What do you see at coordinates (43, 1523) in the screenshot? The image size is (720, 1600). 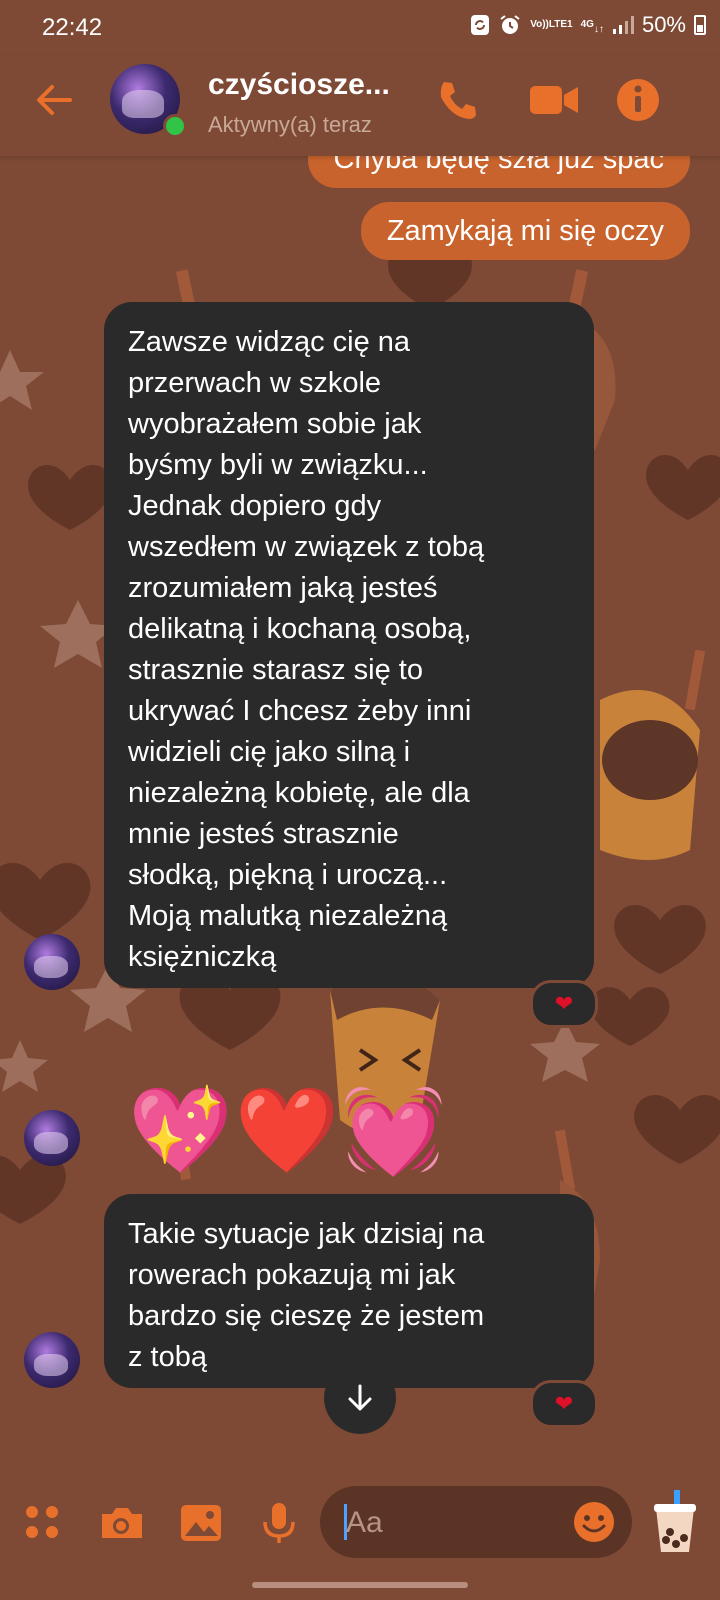 I see `apps-grid-icon` at bounding box center [43, 1523].